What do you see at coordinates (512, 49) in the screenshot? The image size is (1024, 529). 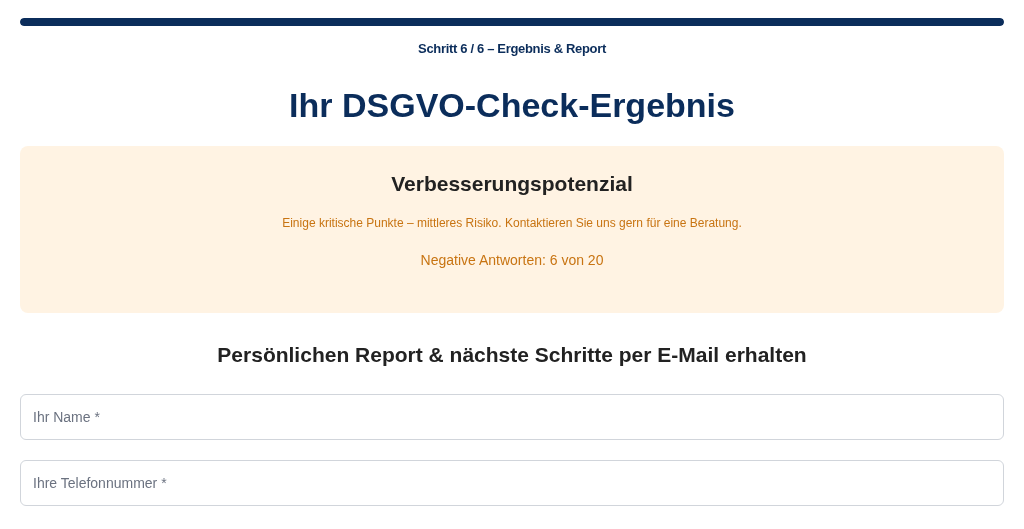 I see `step-label: Schritt 6 / 6 – Ergebnis & Report` at bounding box center [512, 49].